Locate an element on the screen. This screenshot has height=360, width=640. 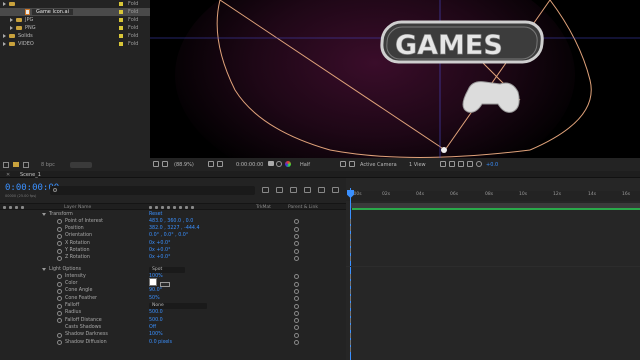
light-icon is located at coordinates (444, 150).